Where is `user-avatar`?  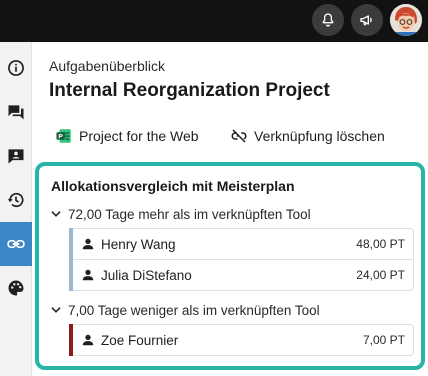 user-avatar is located at coordinates (406, 20).